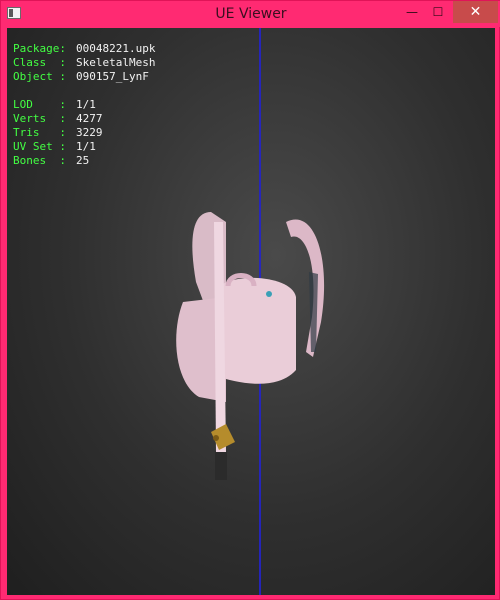 This screenshot has width=500, height=600. I want to click on bones-row: Bones : 25, so click(84, 161).